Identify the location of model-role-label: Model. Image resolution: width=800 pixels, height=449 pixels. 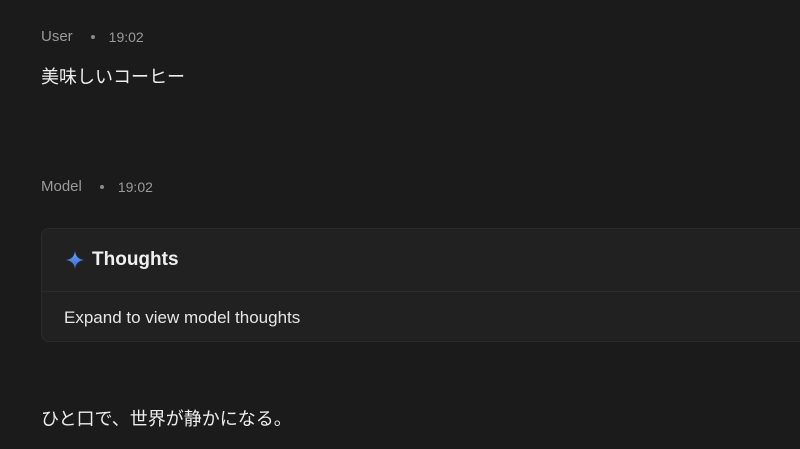
(61, 186).